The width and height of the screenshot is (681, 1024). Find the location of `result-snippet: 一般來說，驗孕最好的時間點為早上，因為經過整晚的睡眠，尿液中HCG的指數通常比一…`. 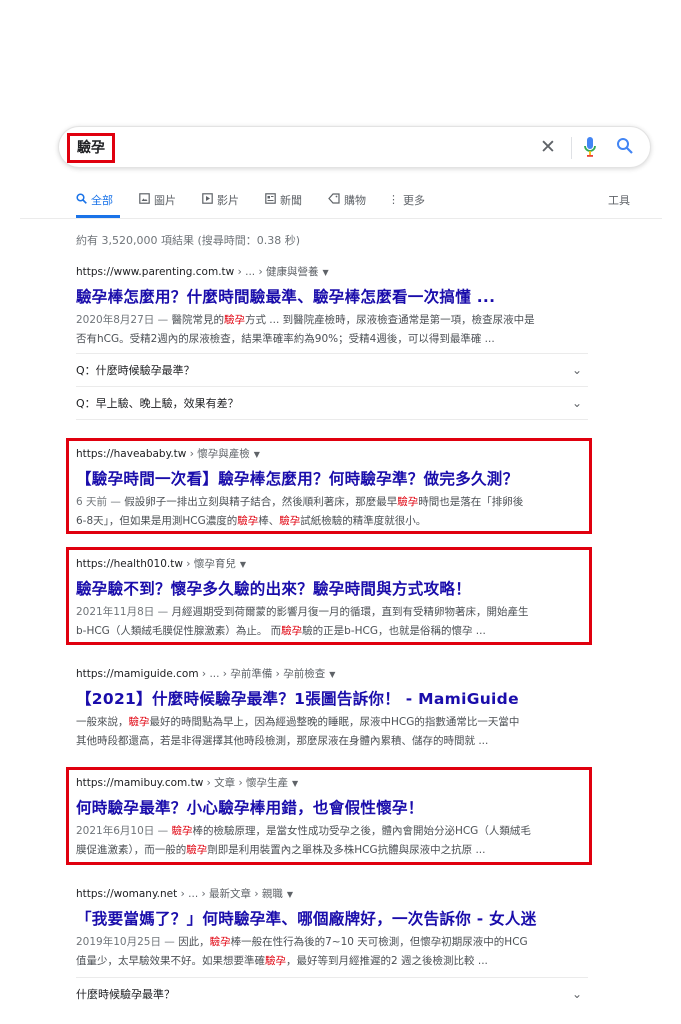

result-snippet: 一般來說，驗孕最好的時間點為早上，因為經過整晚的睡眠，尿液中HCG的指數通常比一… is located at coordinates (334, 732).